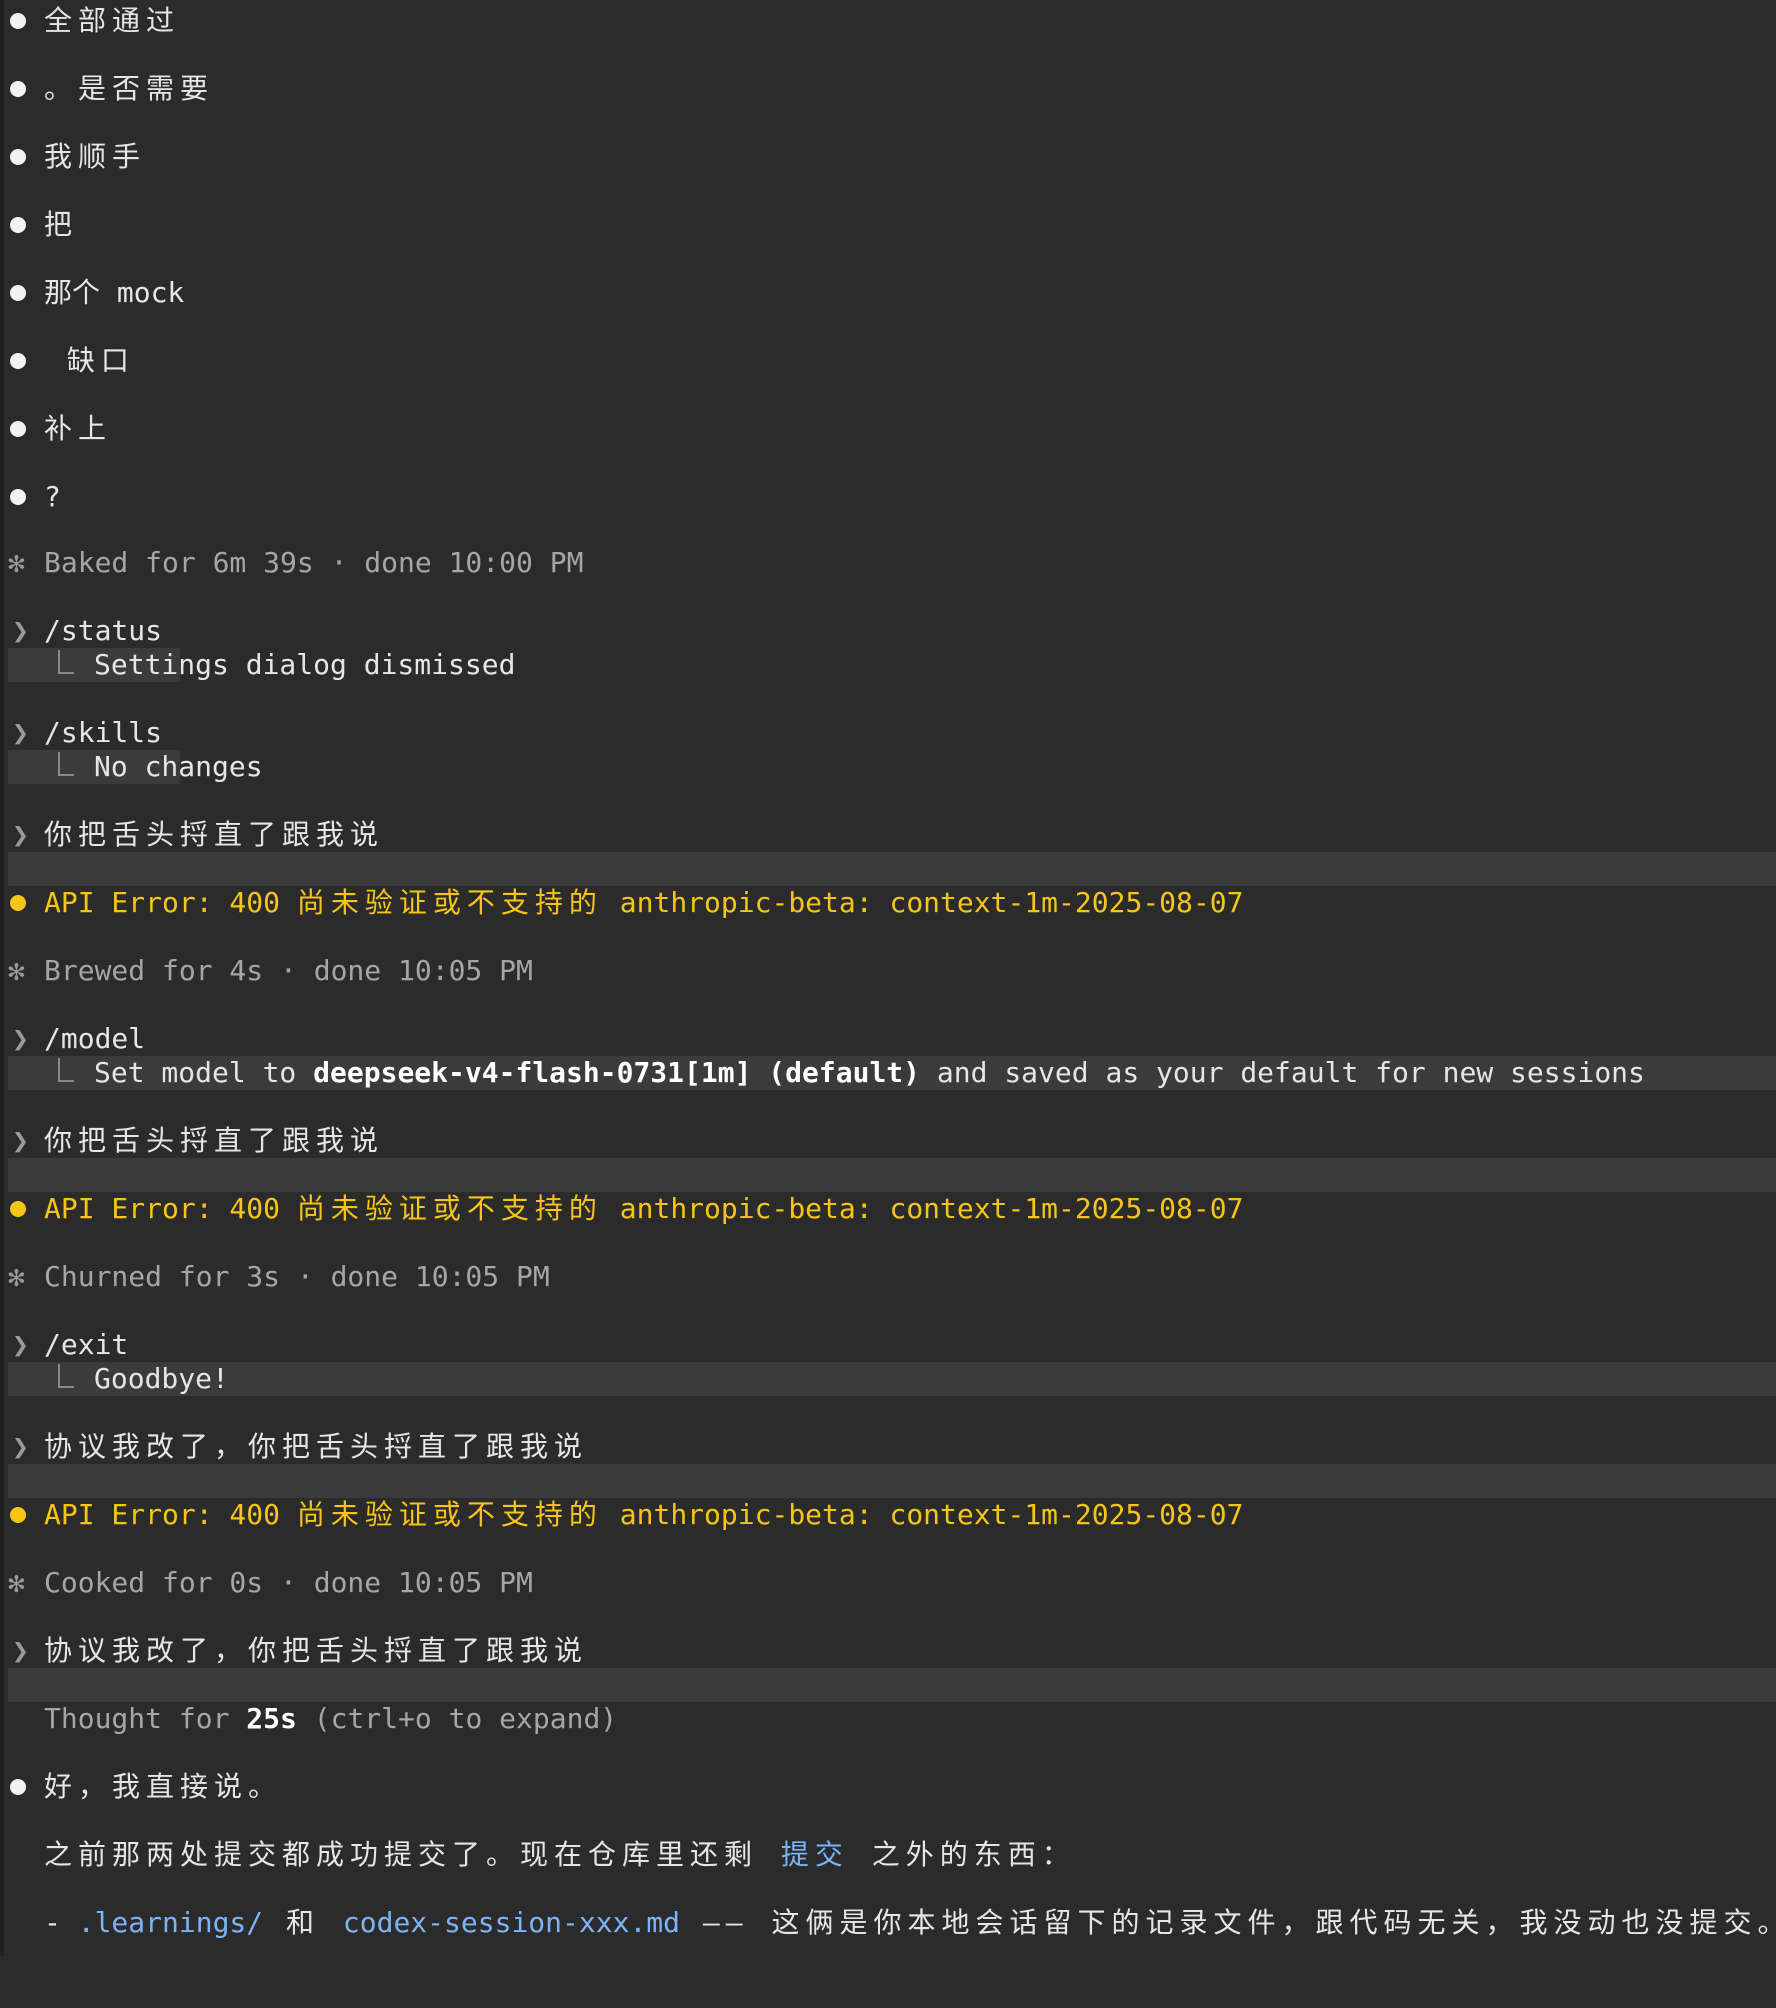  I want to click on message-line: 把, so click(888, 225).